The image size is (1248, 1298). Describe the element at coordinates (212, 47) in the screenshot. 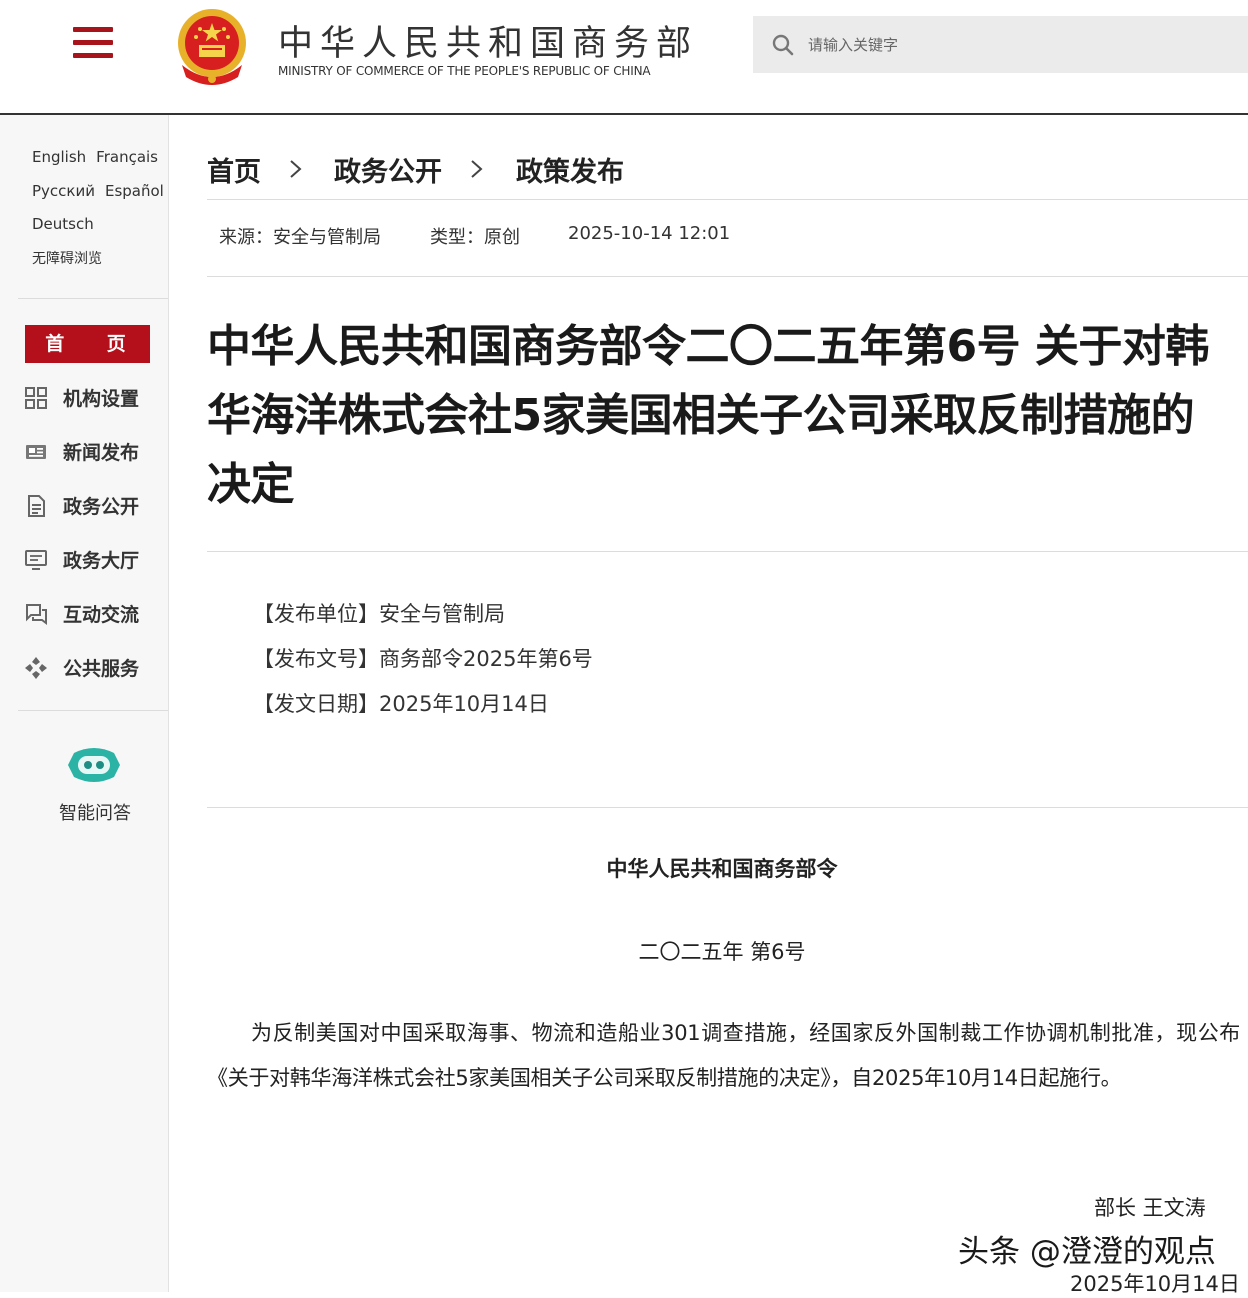

I see `national-emblem-icon` at that location.